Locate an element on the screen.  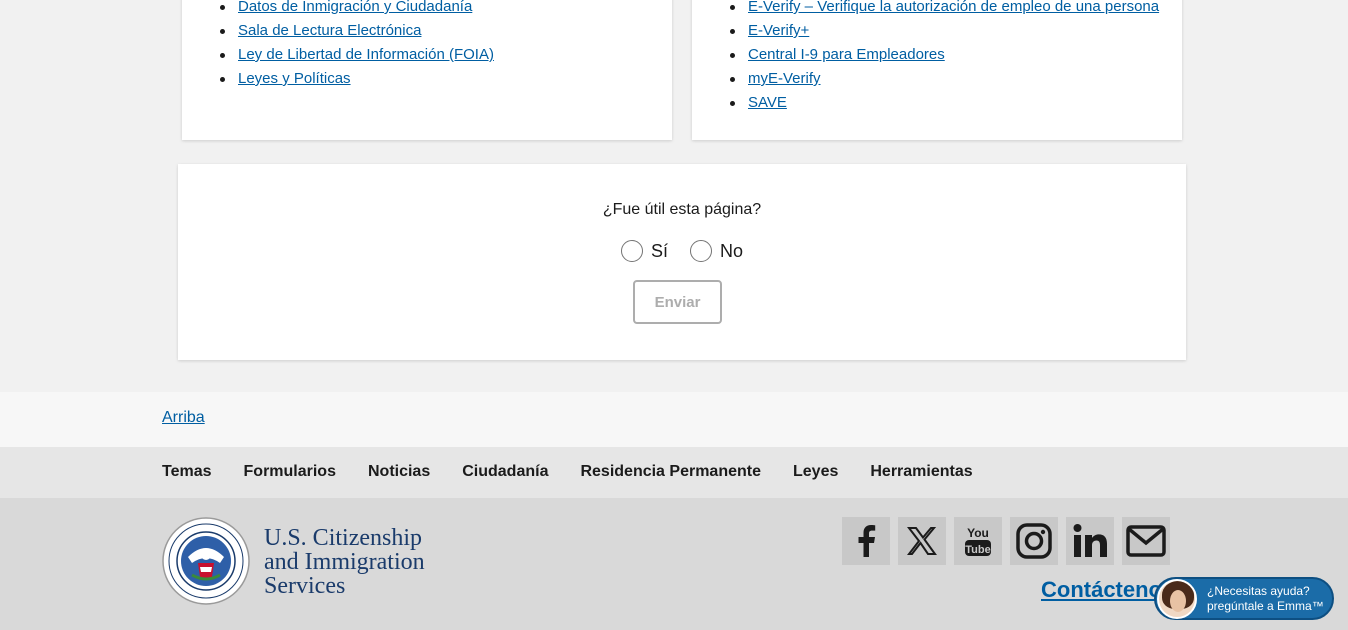
instagram-icon is located at coordinates (1034, 541).